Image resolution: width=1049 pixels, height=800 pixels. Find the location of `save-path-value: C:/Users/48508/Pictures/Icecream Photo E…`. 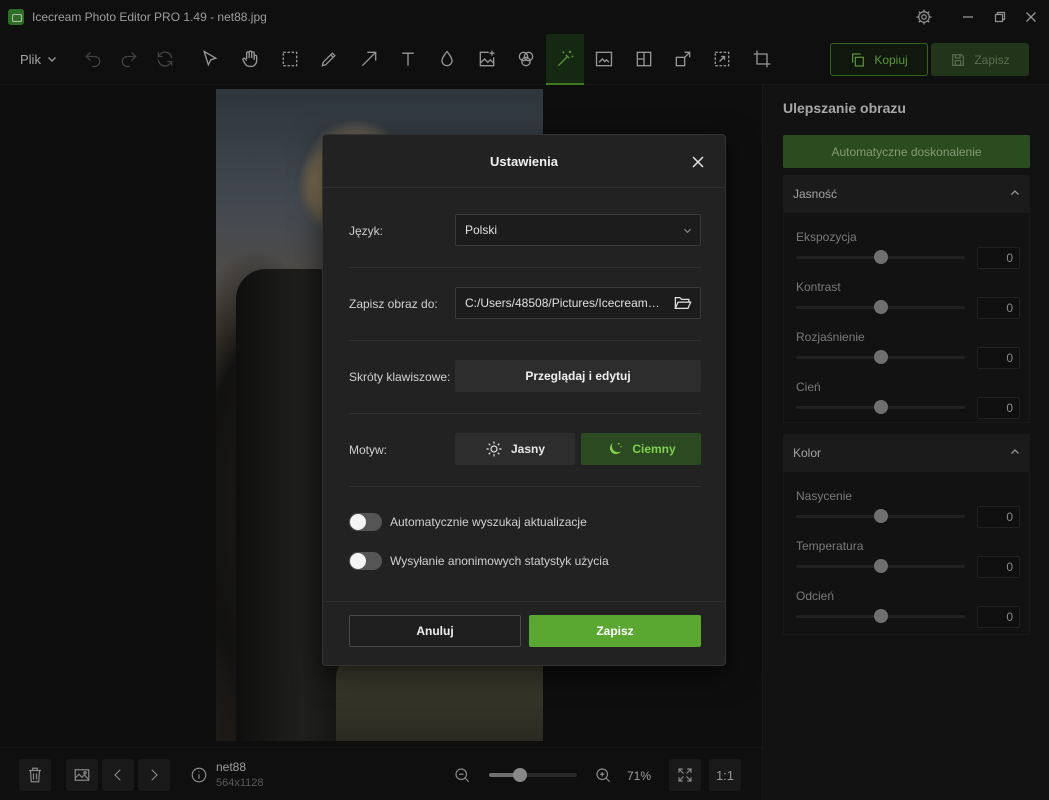

save-path-value: C:/Users/48508/Pictures/Icecream Photo E… is located at coordinates (564, 303).